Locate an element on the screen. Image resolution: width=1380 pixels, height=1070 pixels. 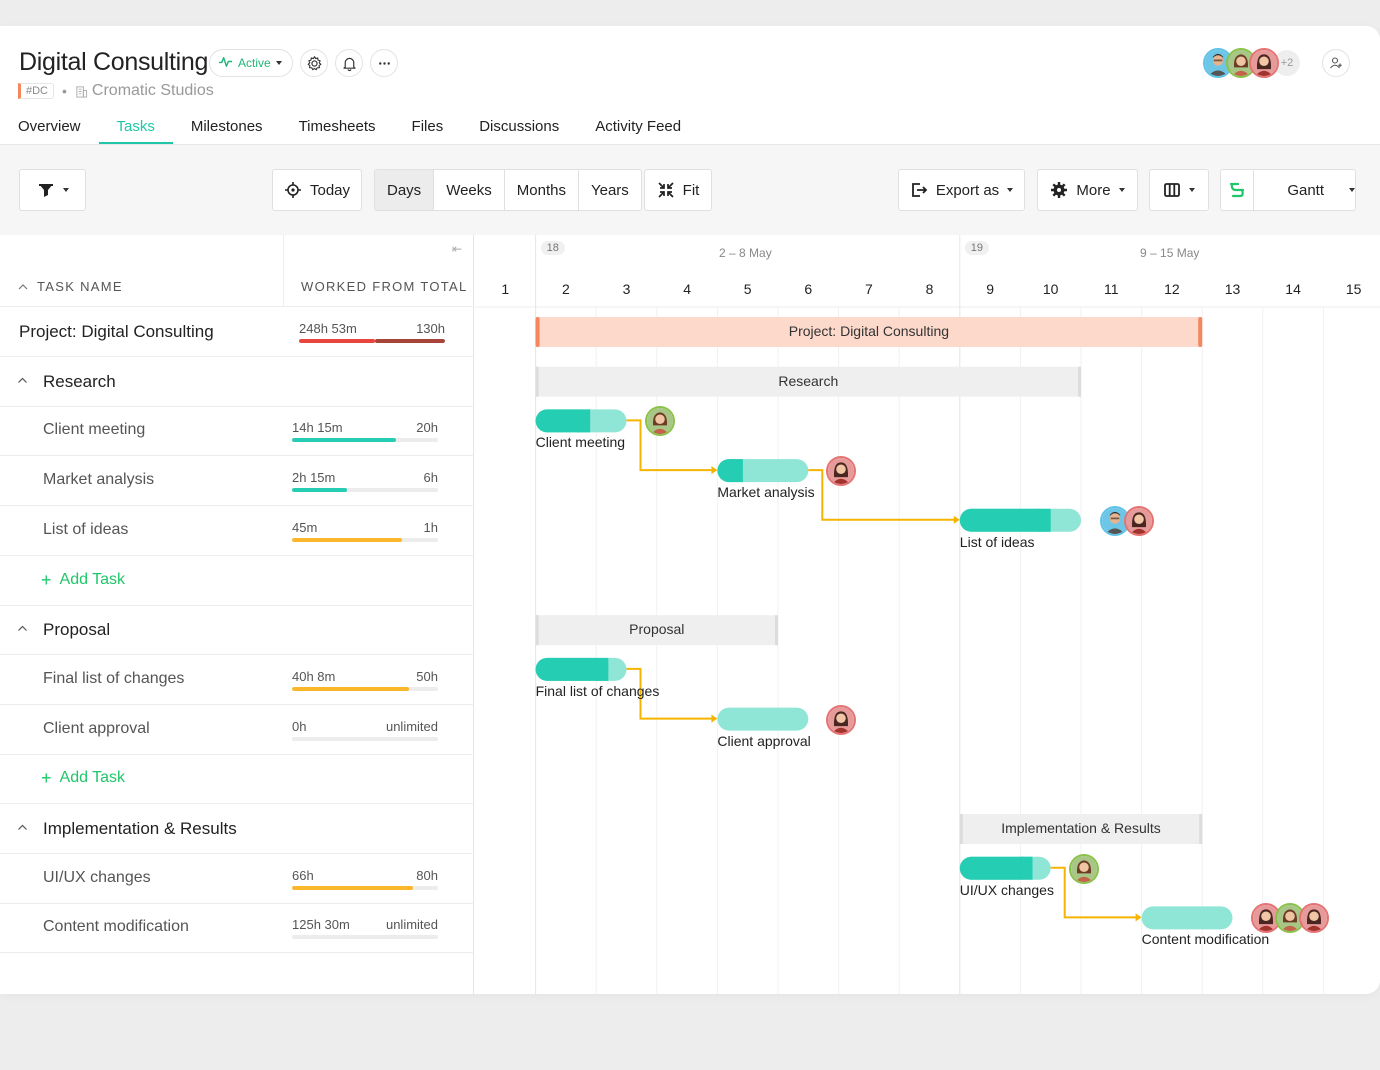
task-name: Client approval is located at coordinates (96, 729).